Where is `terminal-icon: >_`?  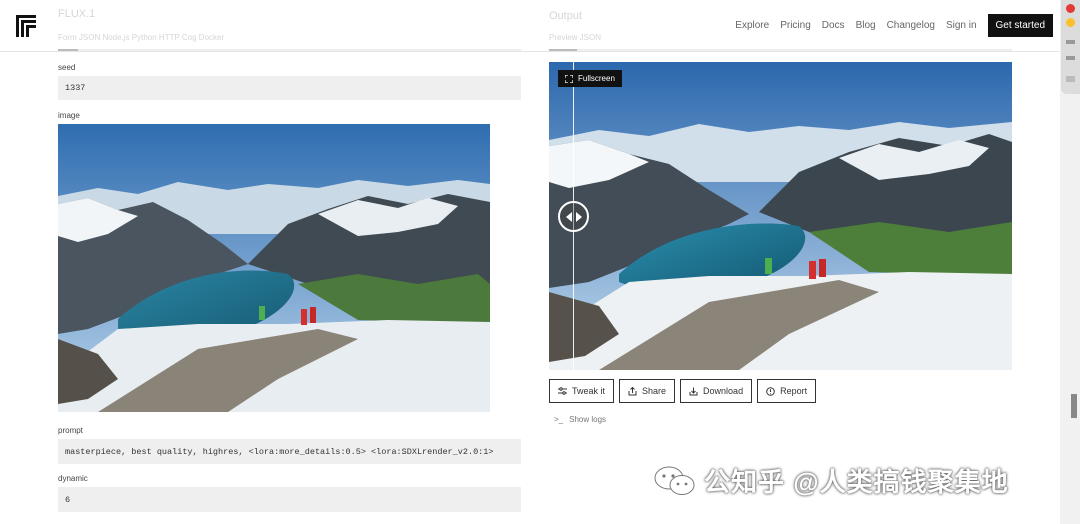 terminal-icon: >_ is located at coordinates (559, 419).